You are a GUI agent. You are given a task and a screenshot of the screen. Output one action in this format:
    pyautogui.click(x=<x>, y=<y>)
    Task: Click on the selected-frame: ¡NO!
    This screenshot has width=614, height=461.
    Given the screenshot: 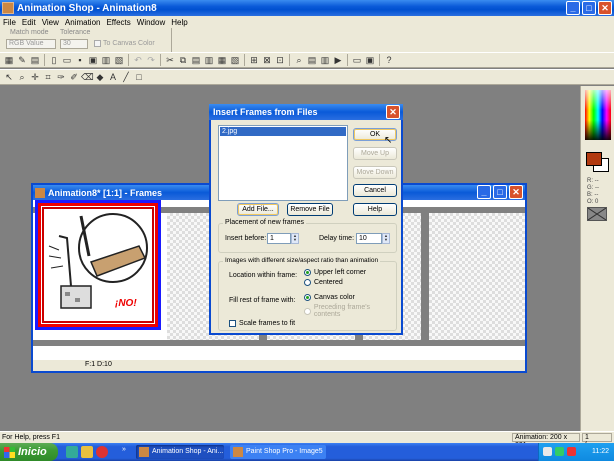 What is the action you would take?
    pyautogui.click(x=98, y=265)
    